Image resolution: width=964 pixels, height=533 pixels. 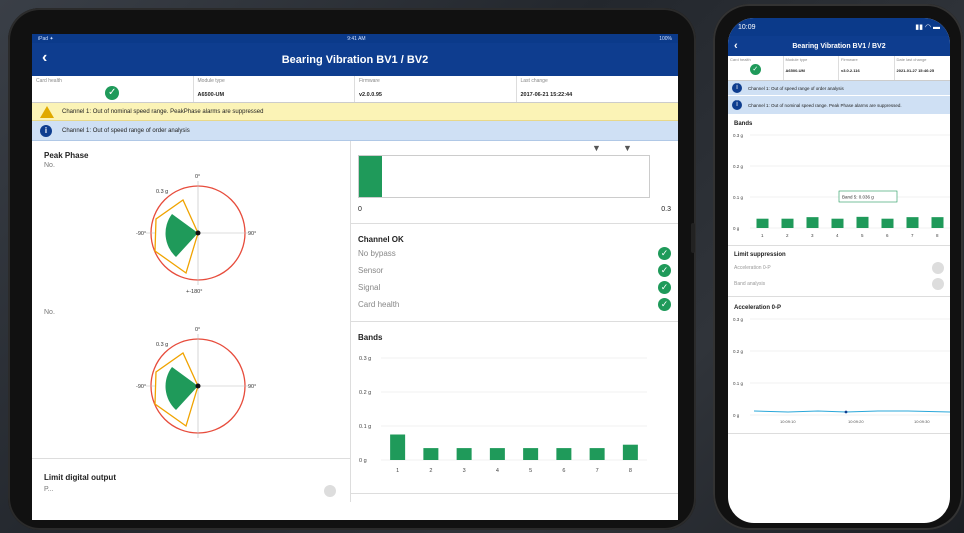 I want to click on phone-info-module: Module type A6500-UM, so click(x=811, y=68).